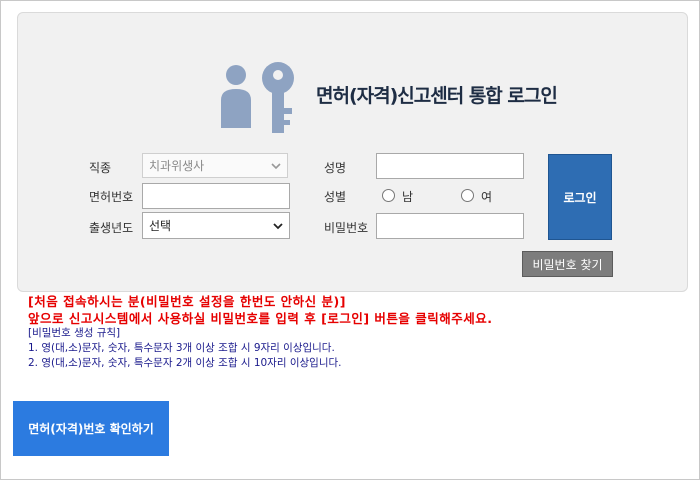 Image resolution: width=700 pixels, height=480 pixels. I want to click on name-label: 성명, so click(335, 168).